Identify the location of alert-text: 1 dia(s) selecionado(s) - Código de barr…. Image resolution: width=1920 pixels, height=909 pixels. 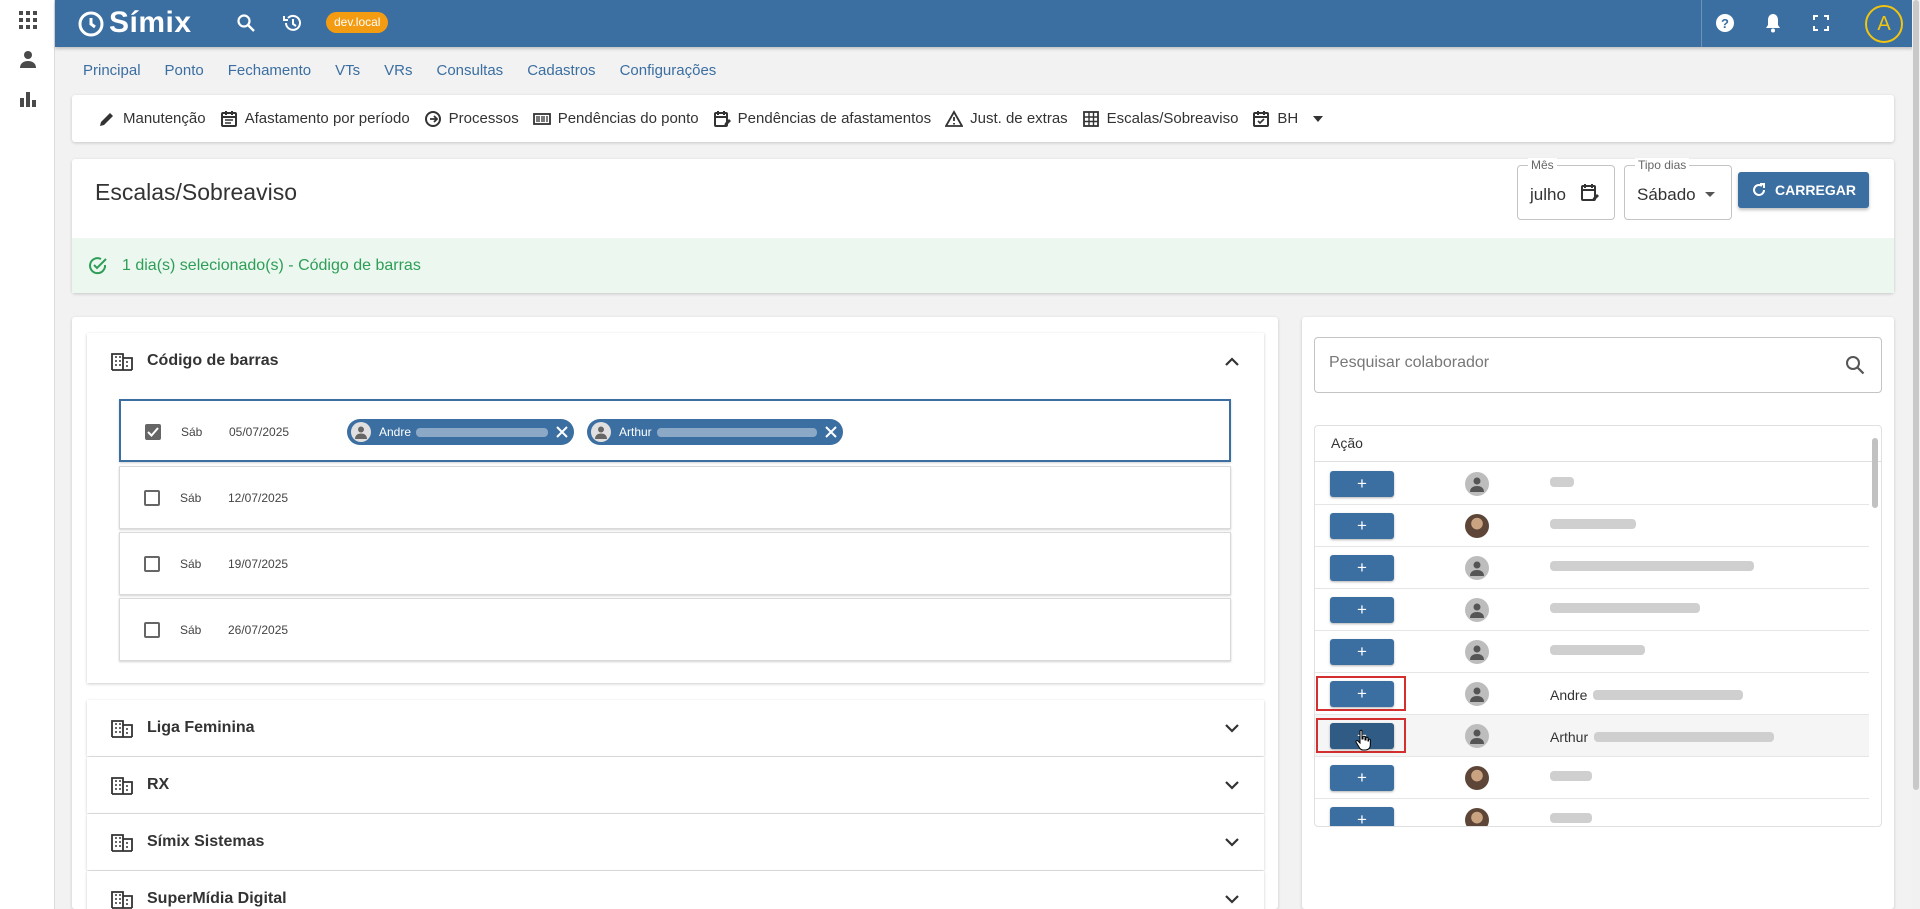
(271, 265).